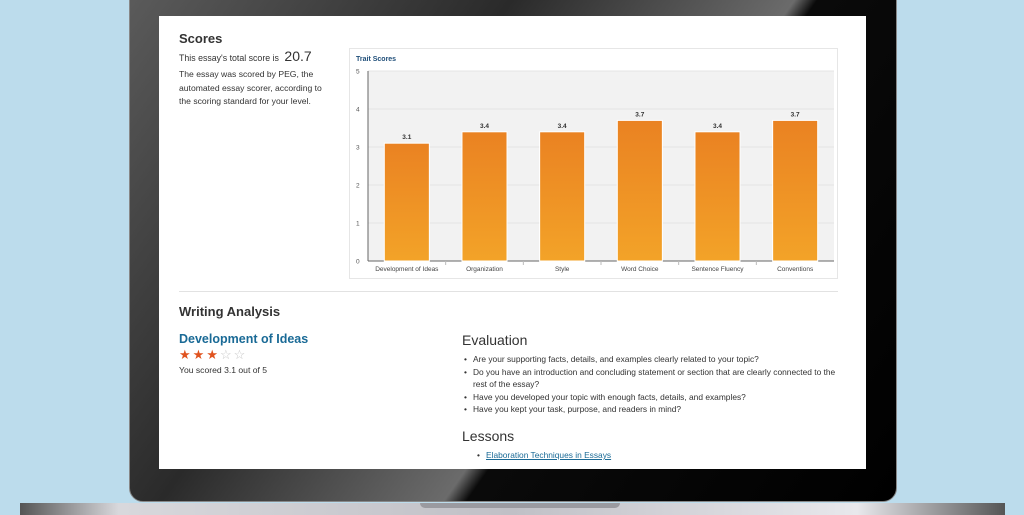 The height and width of the screenshot is (515, 1024). I want to click on star-rating: ★★★☆☆, so click(213, 355).